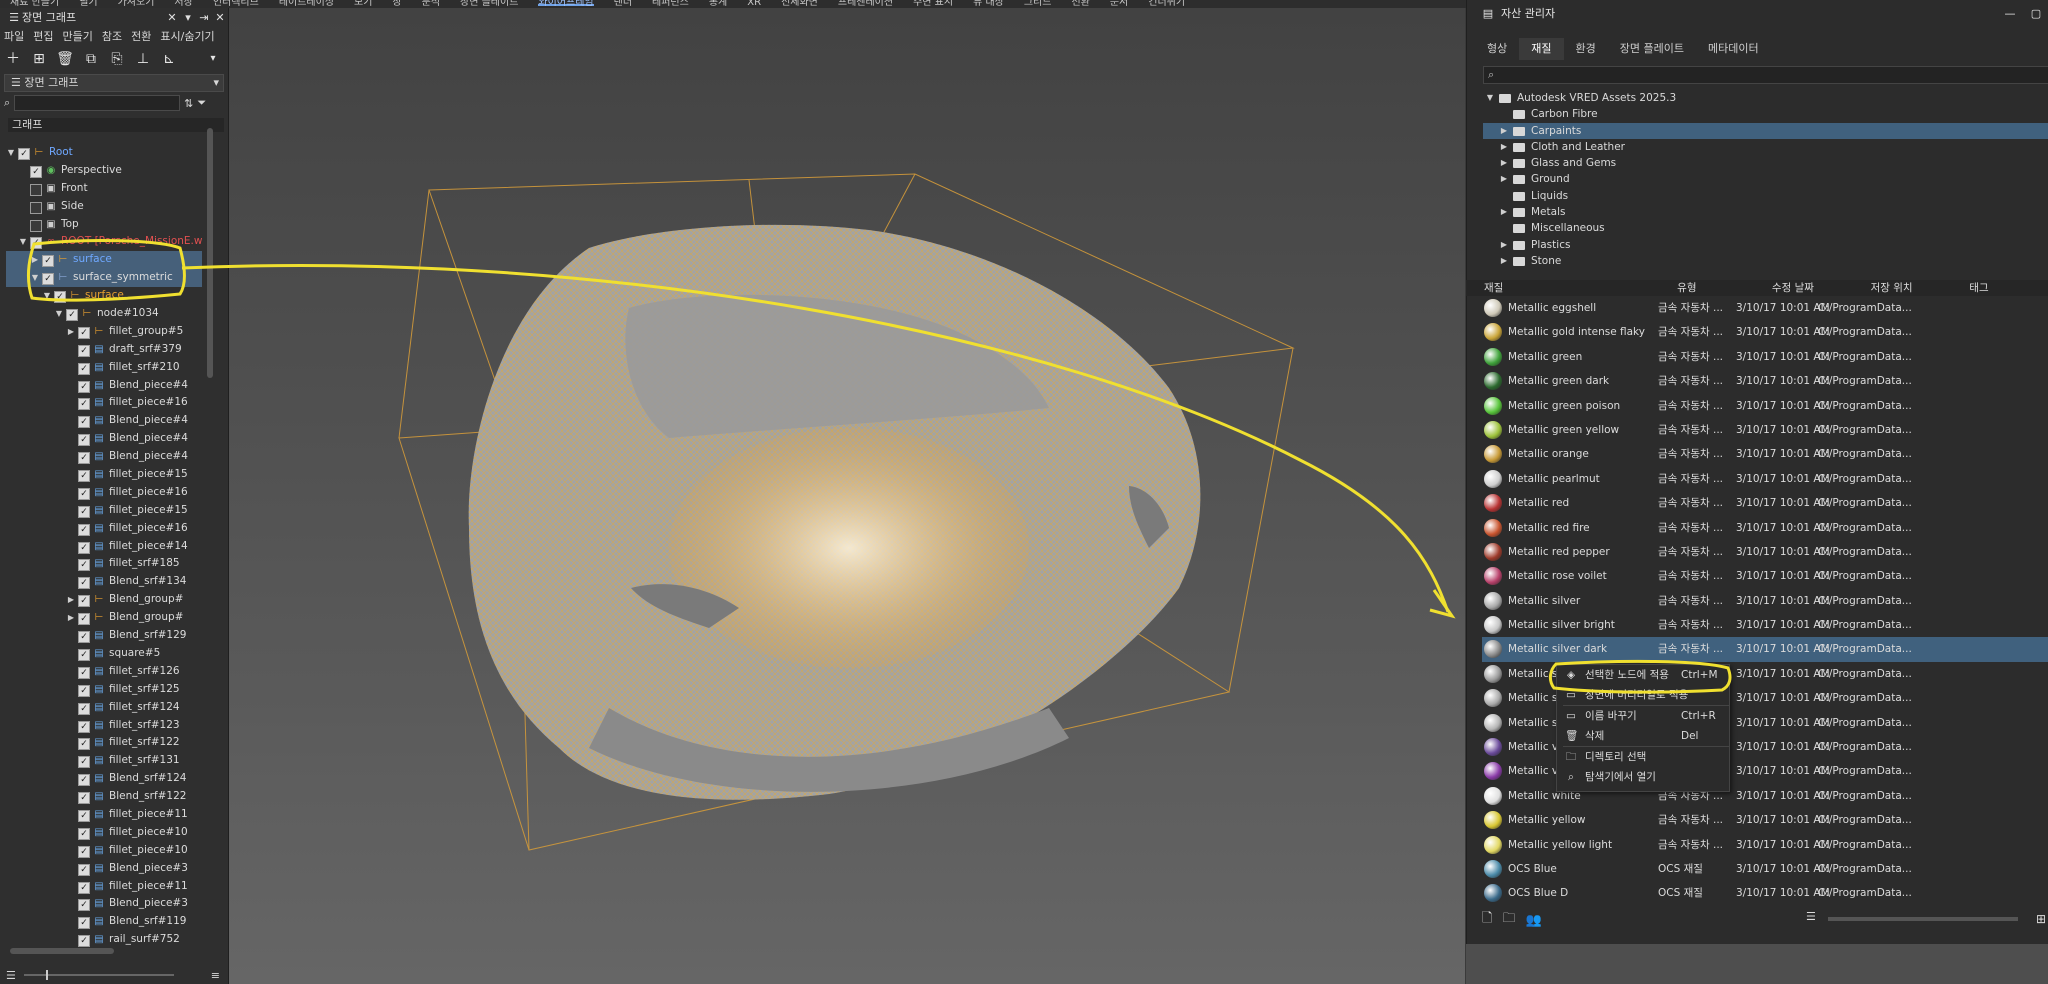  I want to click on tree-node: ✓ ▤ fillet_piece#16, so click(104, 529).